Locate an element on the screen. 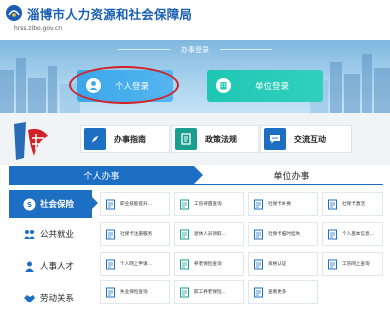 This screenshot has height=312, width=390. service-label: 失业保险查询 is located at coordinates (134, 292).